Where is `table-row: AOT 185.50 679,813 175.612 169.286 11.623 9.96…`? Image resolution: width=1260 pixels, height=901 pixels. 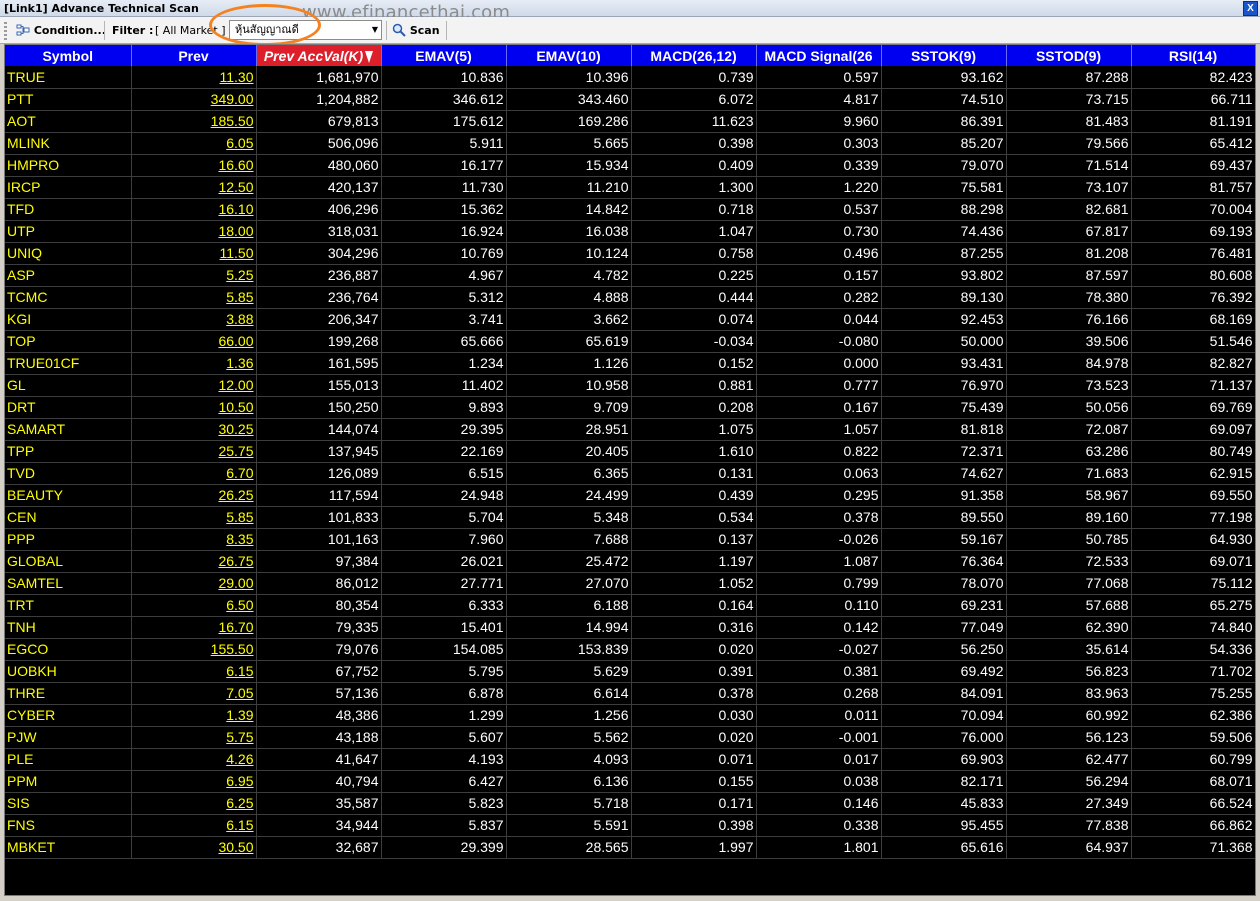
table-row: AOT 185.50 679,813 175.612 169.286 11.623 9.96… is located at coordinates (630, 121).